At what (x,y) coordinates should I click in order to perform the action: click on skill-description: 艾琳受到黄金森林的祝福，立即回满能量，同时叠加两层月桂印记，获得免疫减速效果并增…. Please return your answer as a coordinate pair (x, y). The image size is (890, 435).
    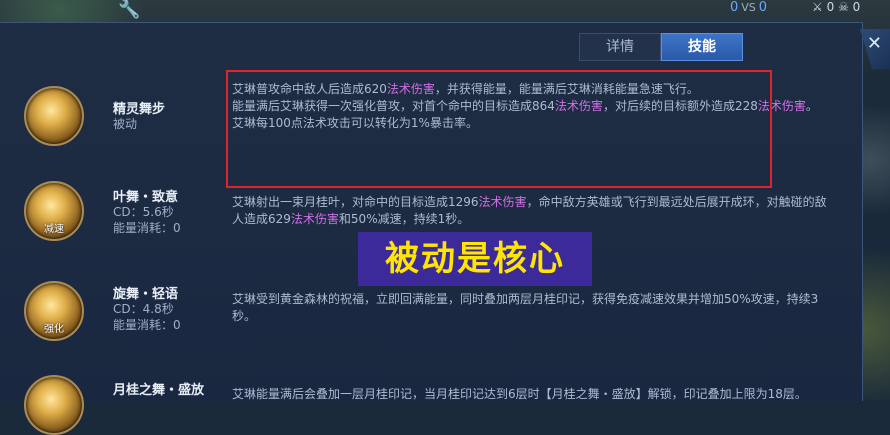
    Looking at the image, I should click on (525, 307).